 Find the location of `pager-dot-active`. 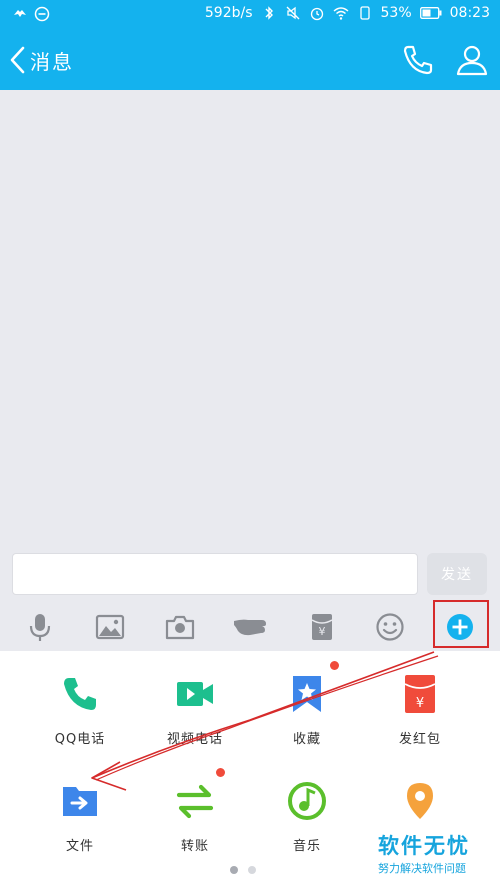

pager-dot-active is located at coordinates (234, 870).